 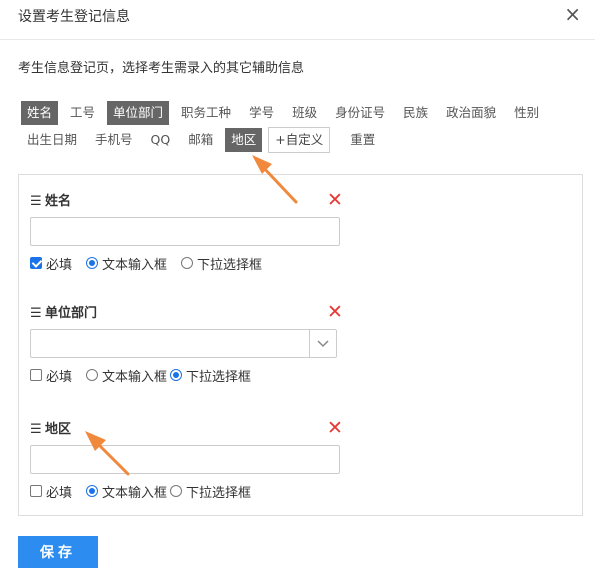 I want to click on tag-region: 地区, so click(x=244, y=140).